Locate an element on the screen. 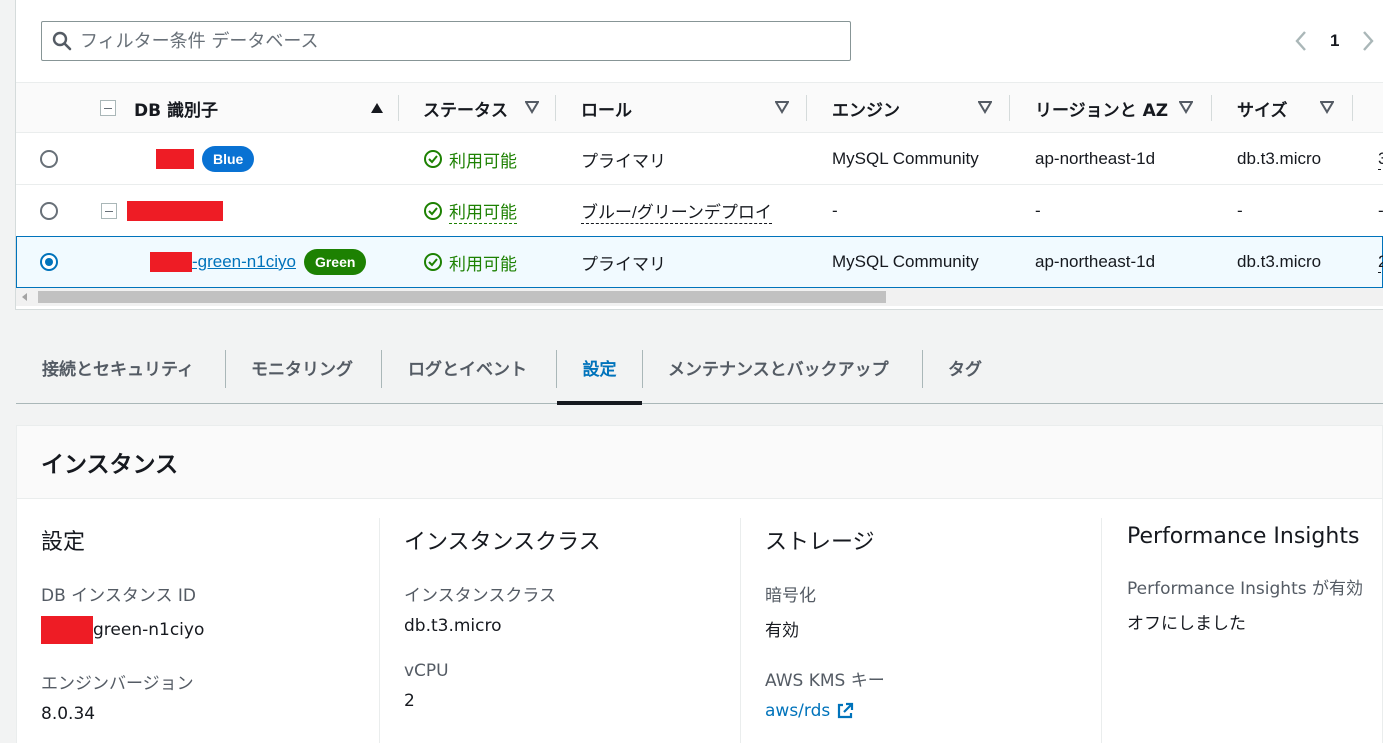 The image size is (1383, 743). table-header: DB 識別子 ステータス ロール エンジン リージョンと AZ サイズ is located at coordinates (699, 107).